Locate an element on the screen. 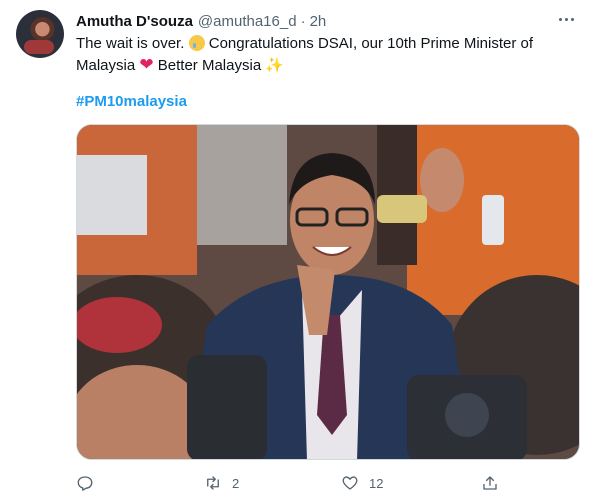  like-button: 12 is located at coordinates (362, 483).